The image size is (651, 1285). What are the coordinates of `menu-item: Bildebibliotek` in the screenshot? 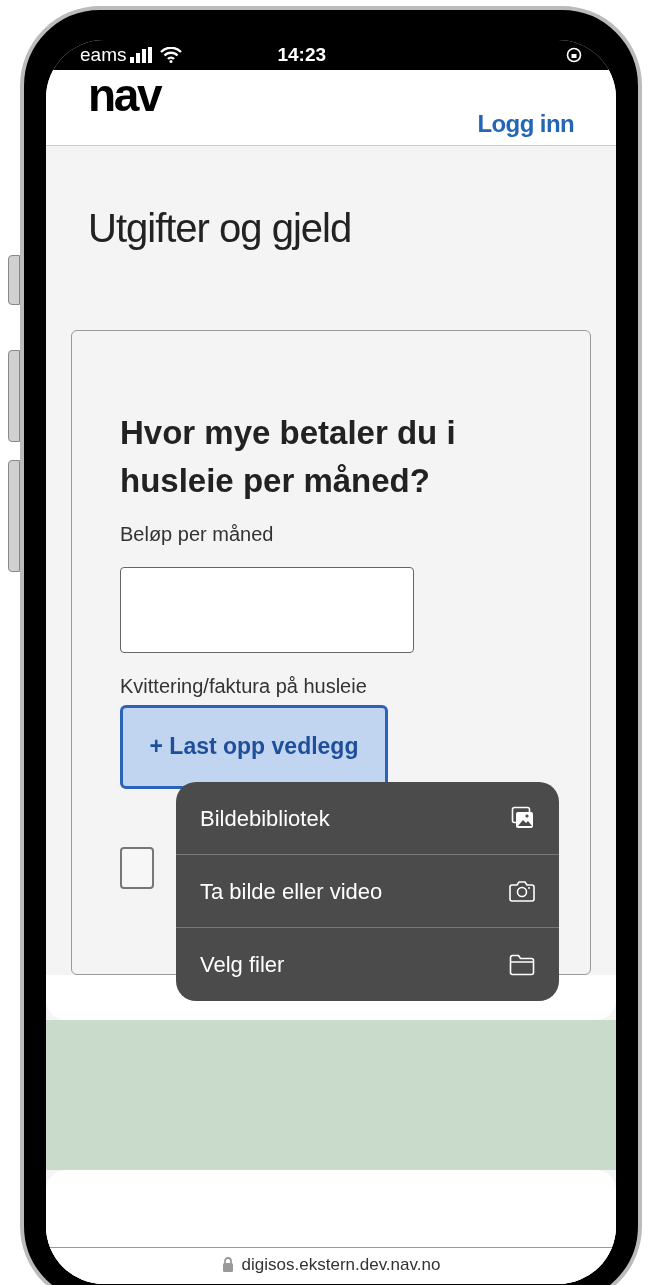 It's located at (367, 818).